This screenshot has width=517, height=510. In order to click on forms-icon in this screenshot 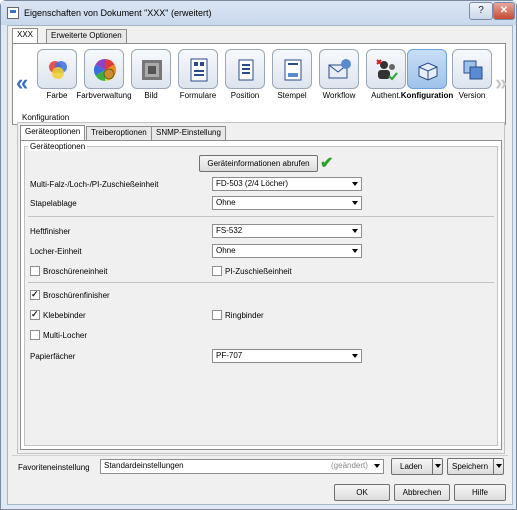, I will do `click(199, 70)`.